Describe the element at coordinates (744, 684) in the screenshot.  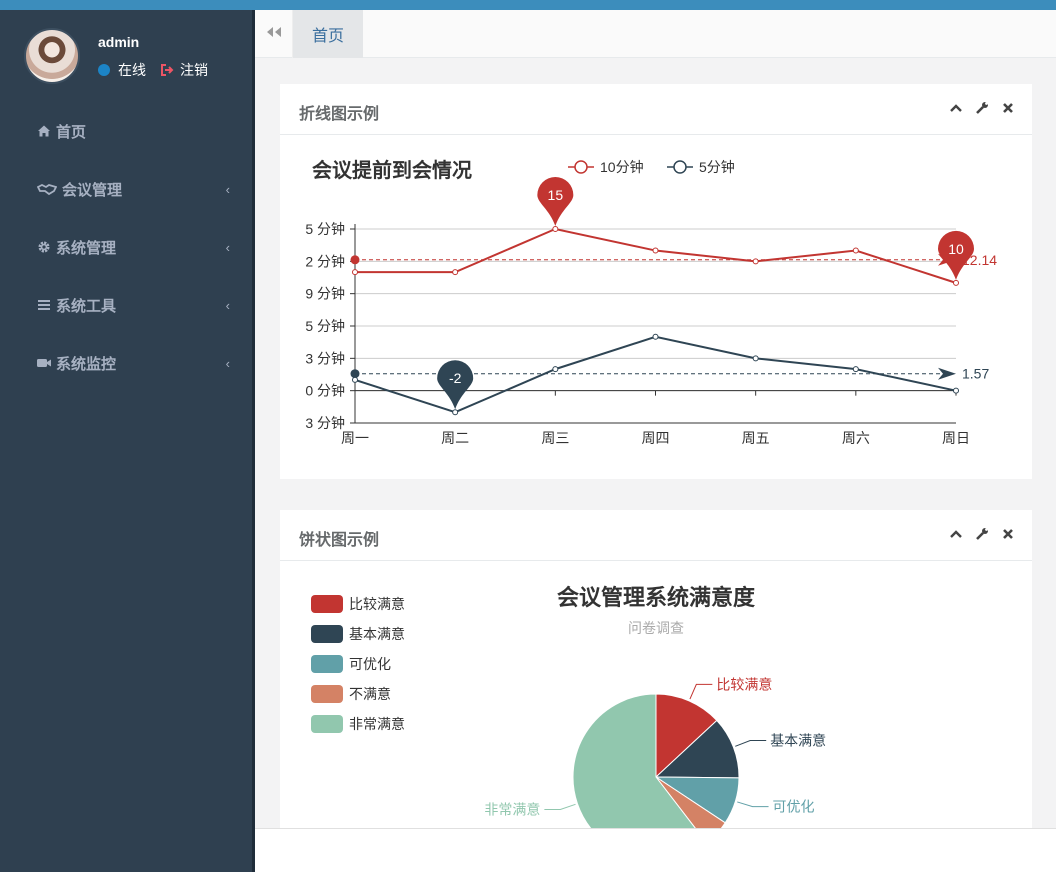
I see `pie-label: 比较满意` at that location.